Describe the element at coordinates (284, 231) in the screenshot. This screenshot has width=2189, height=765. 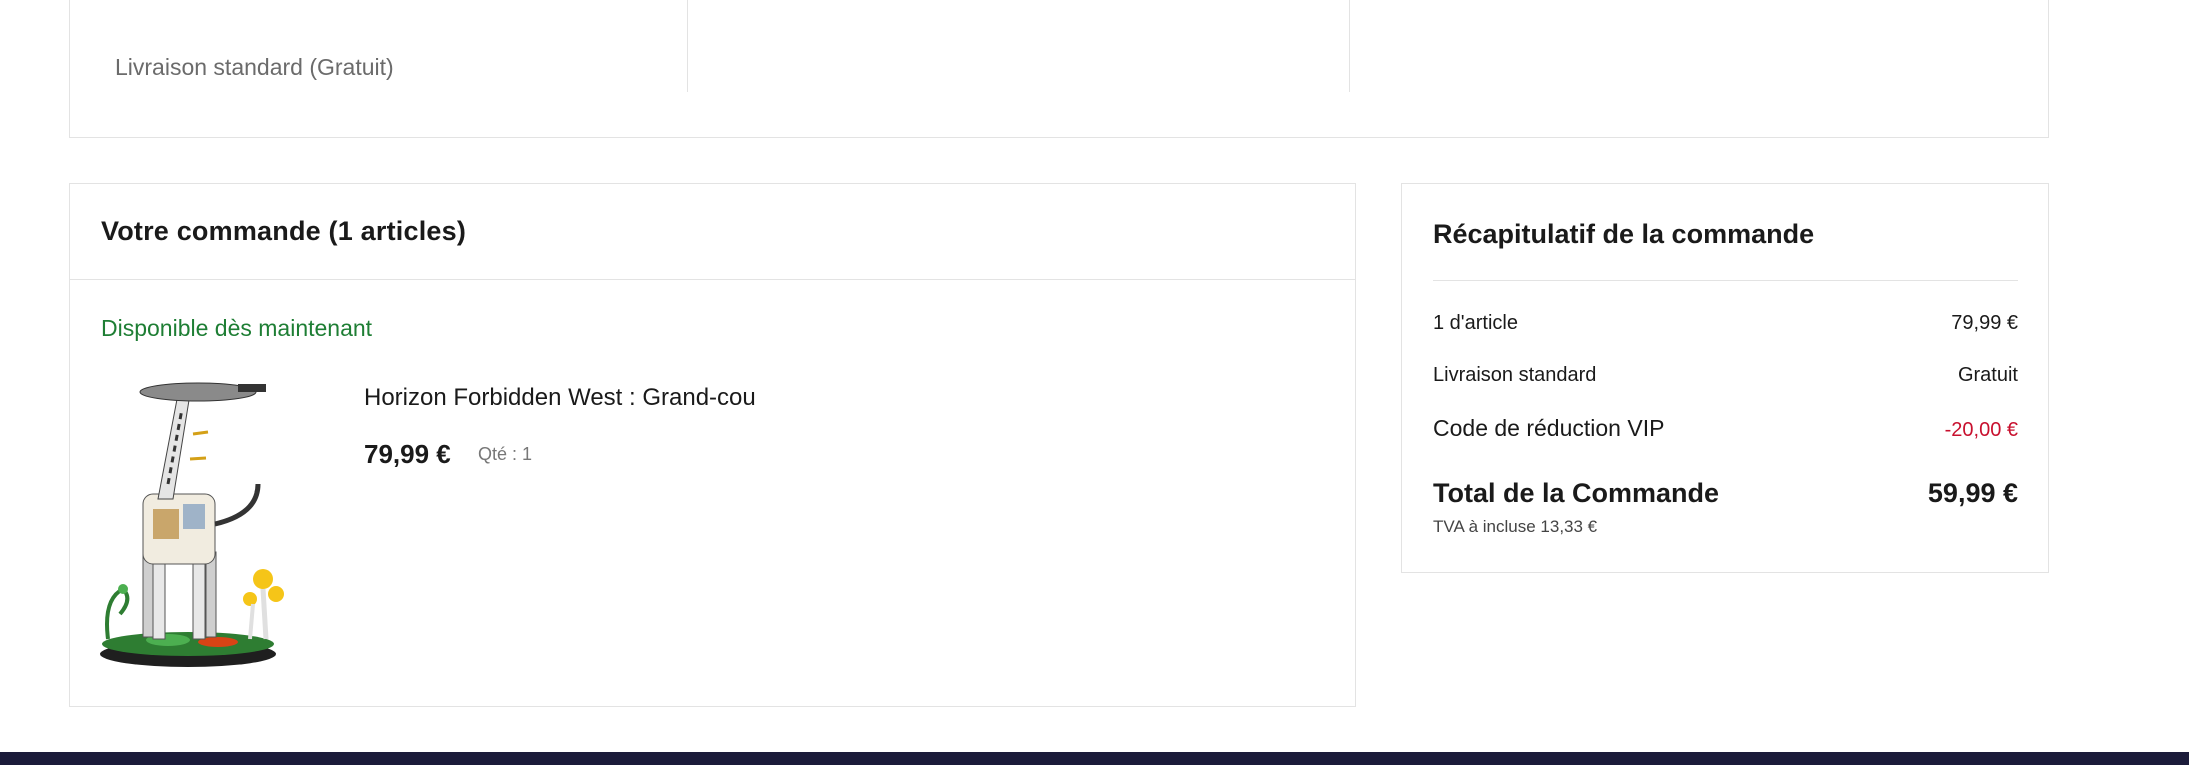
I see `order-title: Votre commande (1 articles)` at that location.